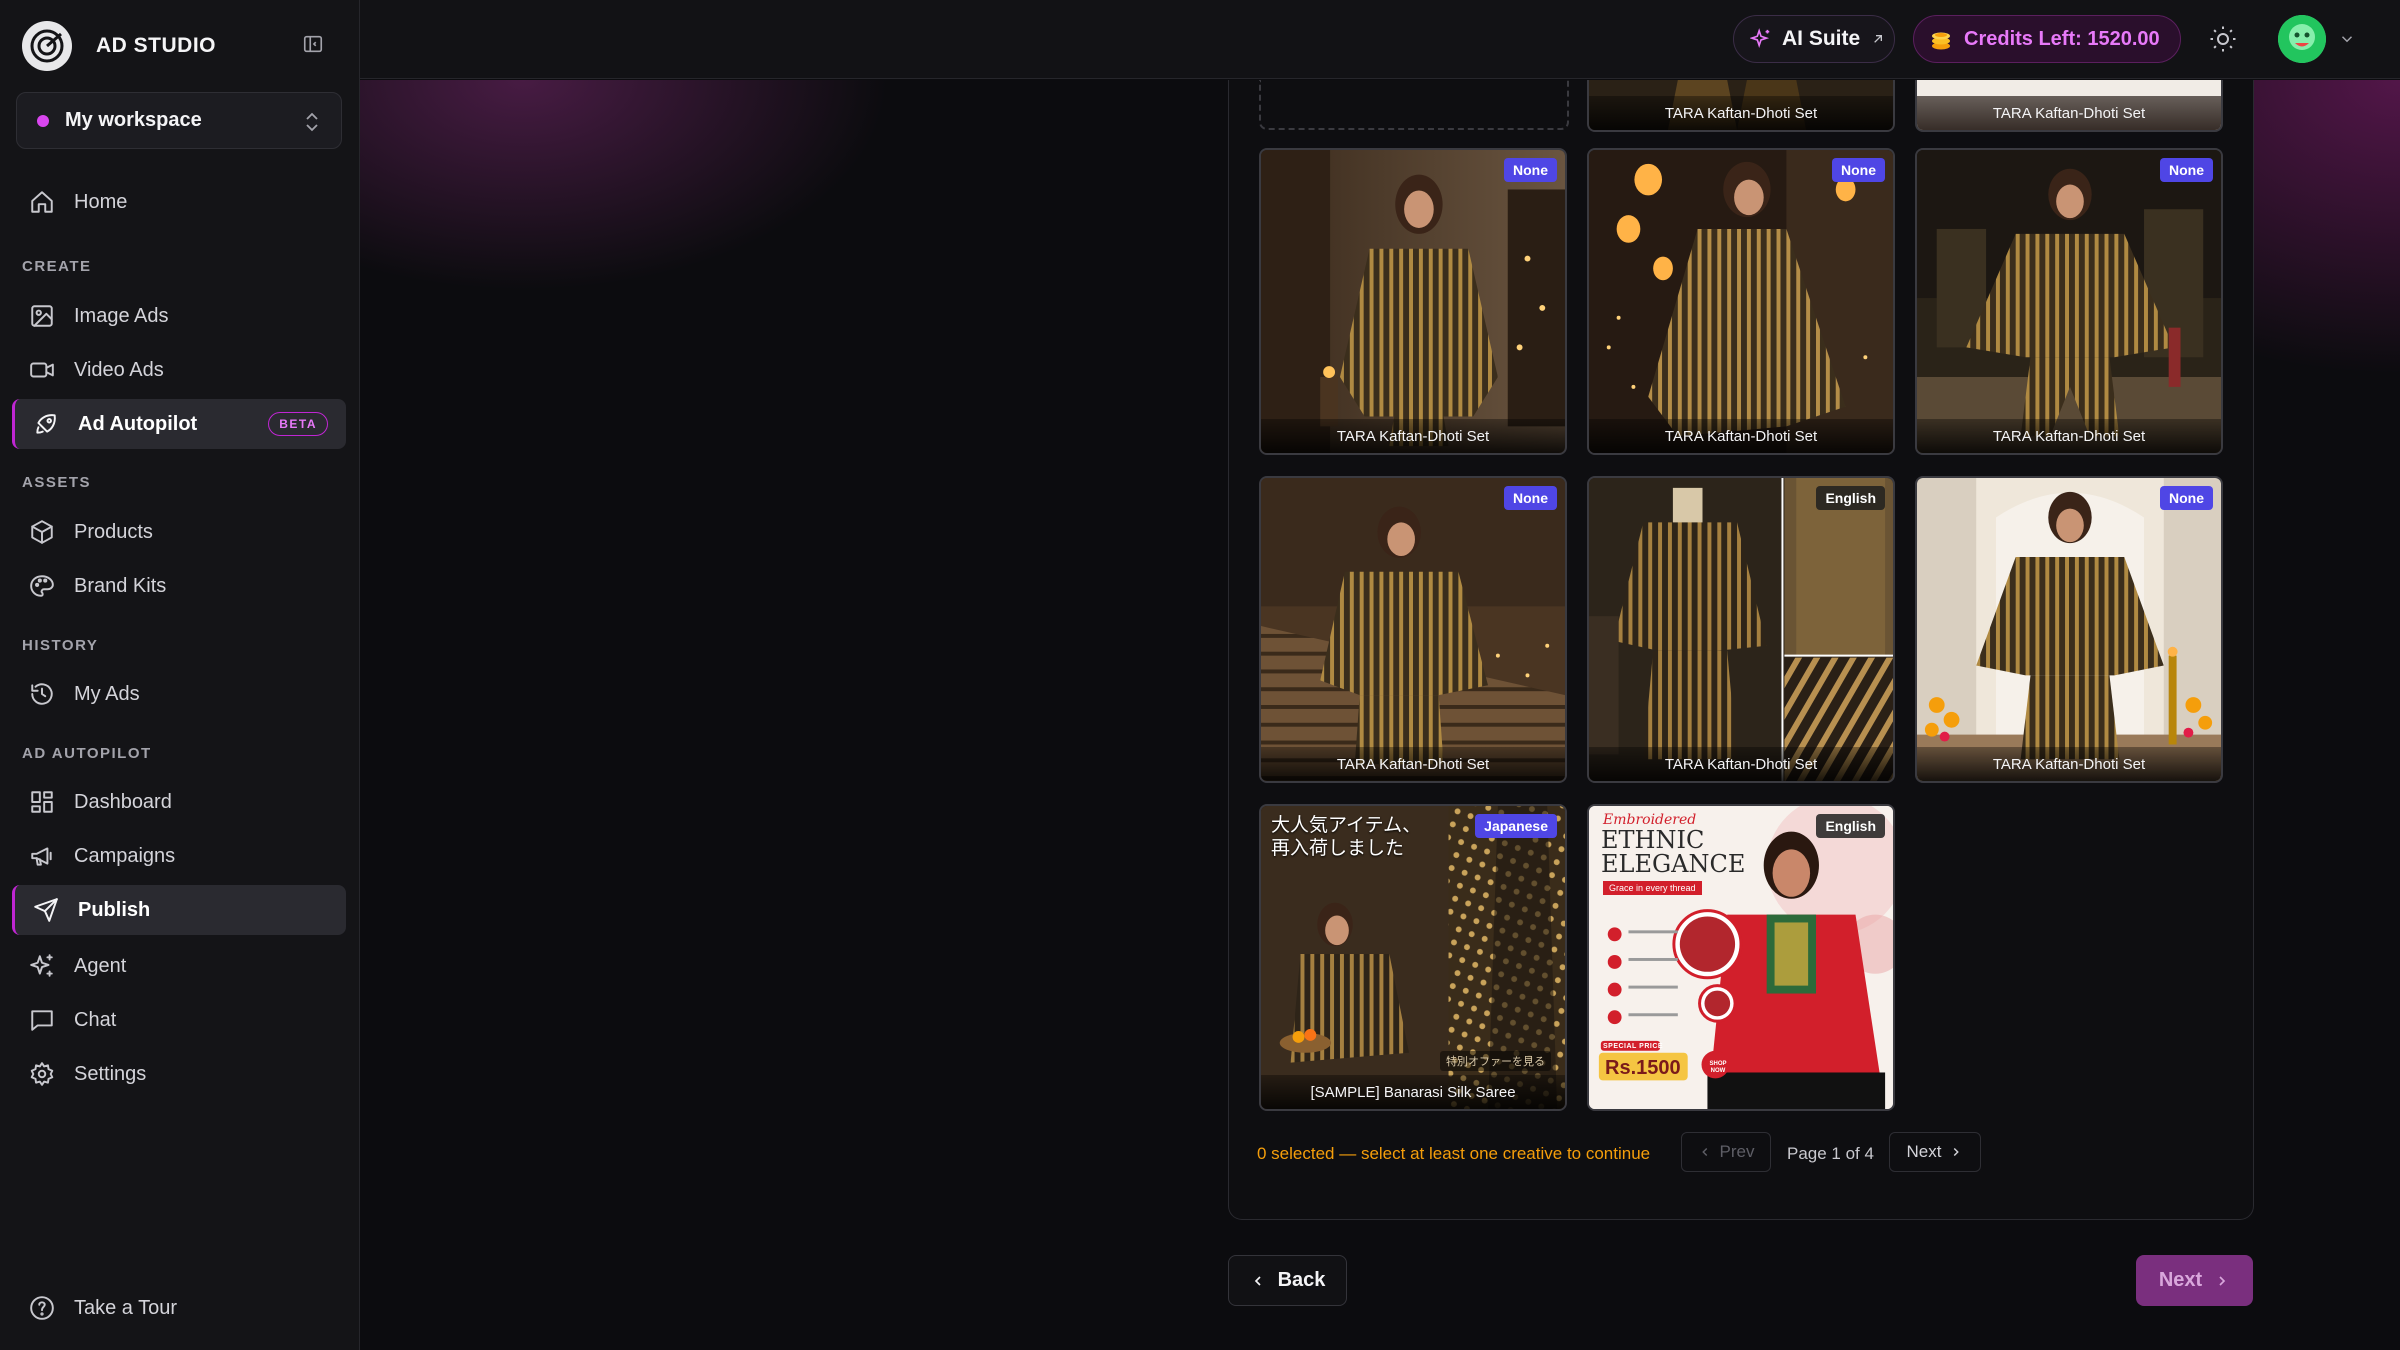 Image resolution: width=2400 pixels, height=1350 pixels. What do you see at coordinates (43, 120) in the screenshot?
I see `workspace-dot` at bounding box center [43, 120].